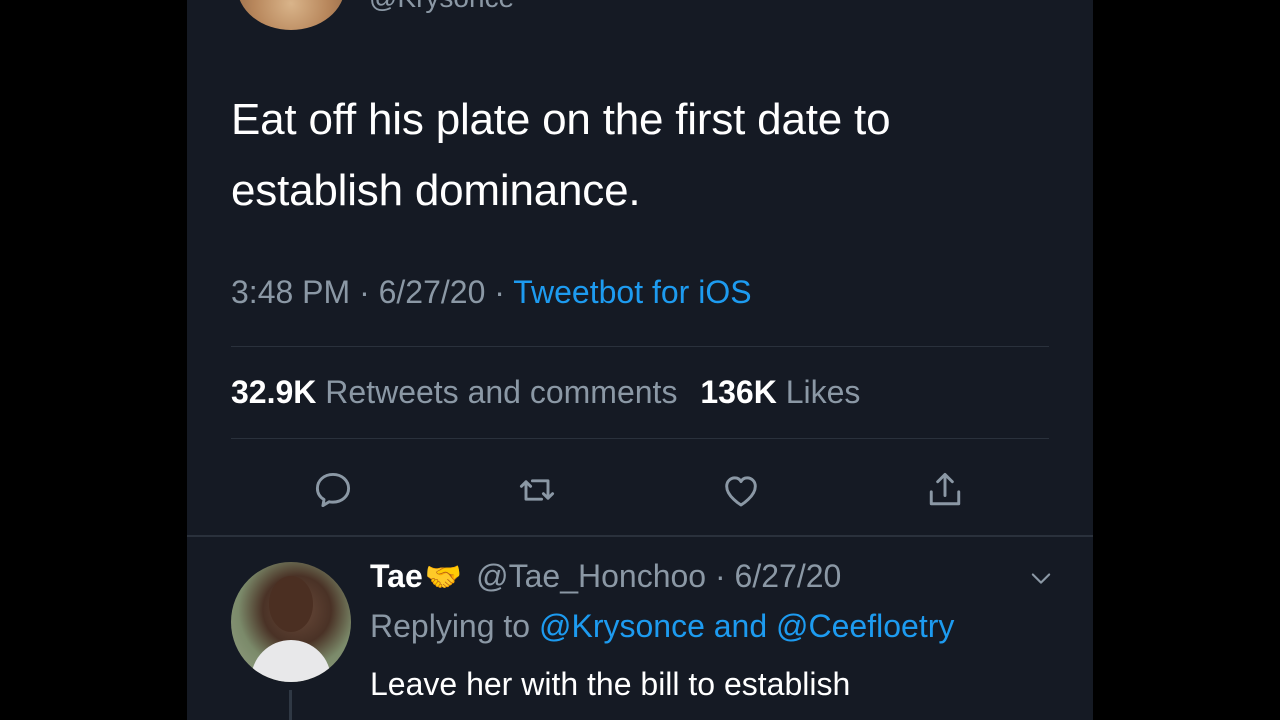 The image size is (1280, 720). Describe the element at coordinates (441, 7) in the screenshot. I see `author-handle: @Krysonce` at that location.